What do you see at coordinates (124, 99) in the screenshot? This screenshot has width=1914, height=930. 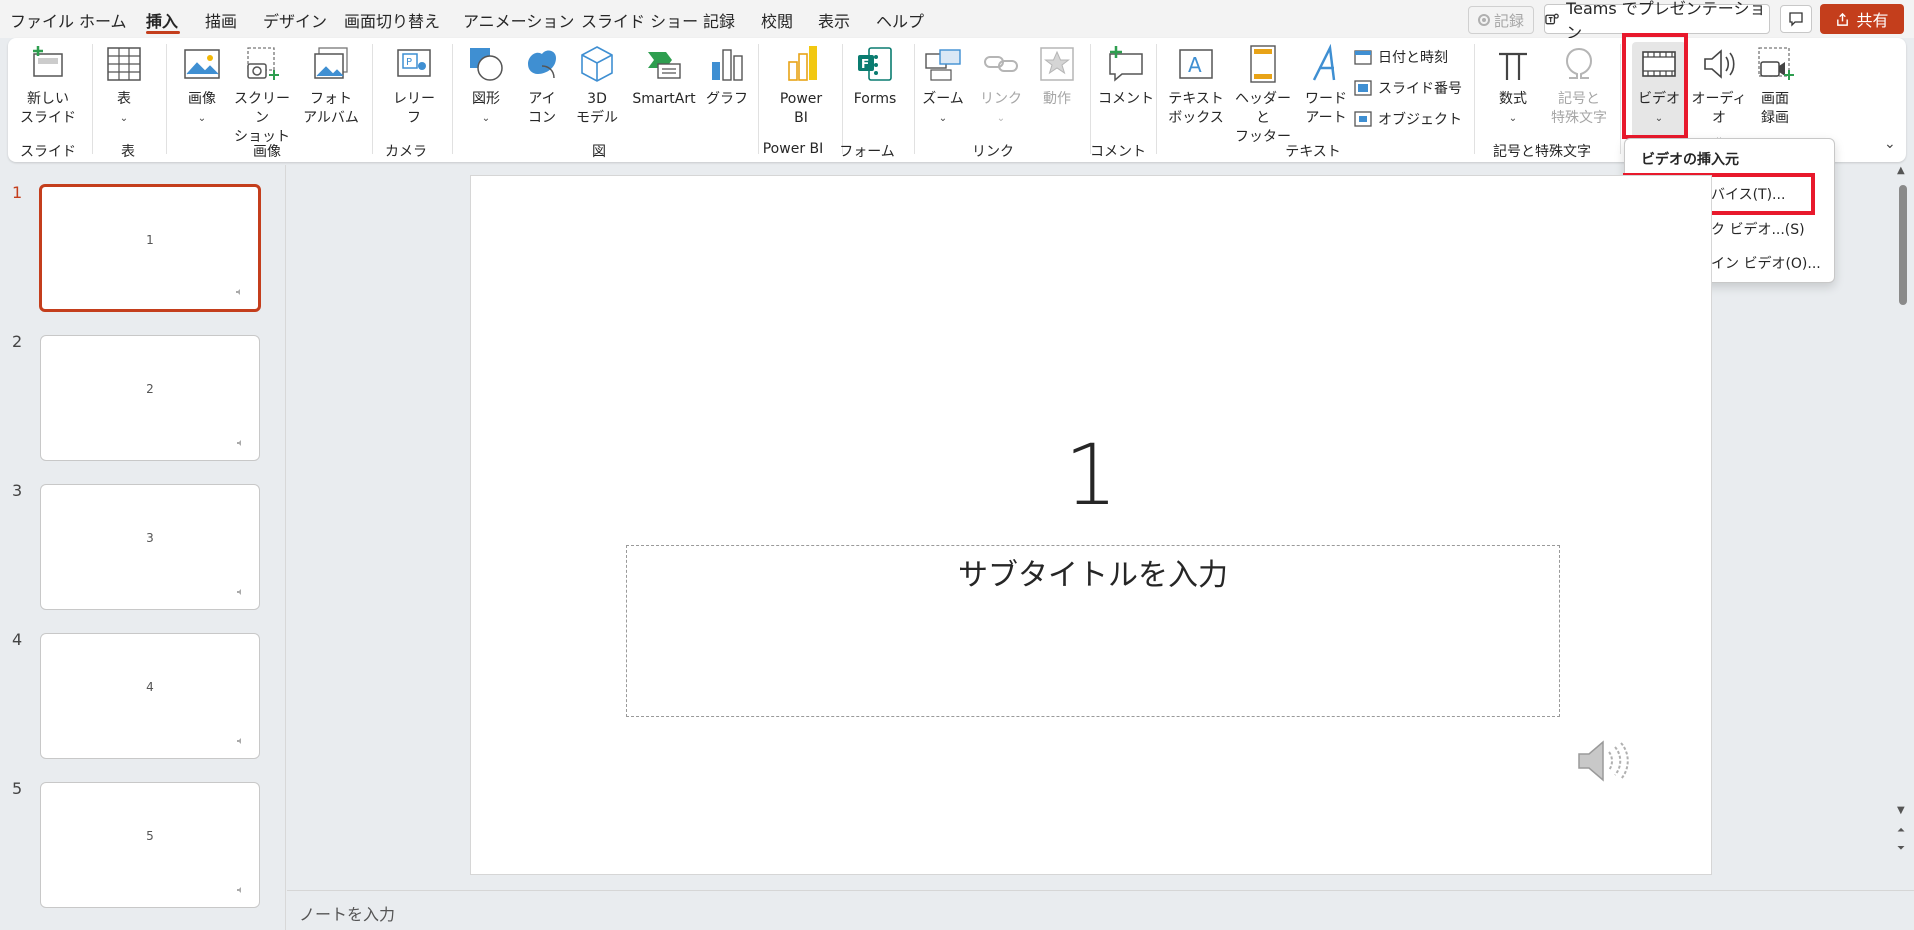 I see `table-label: 表` at bounding box center [124, 99].